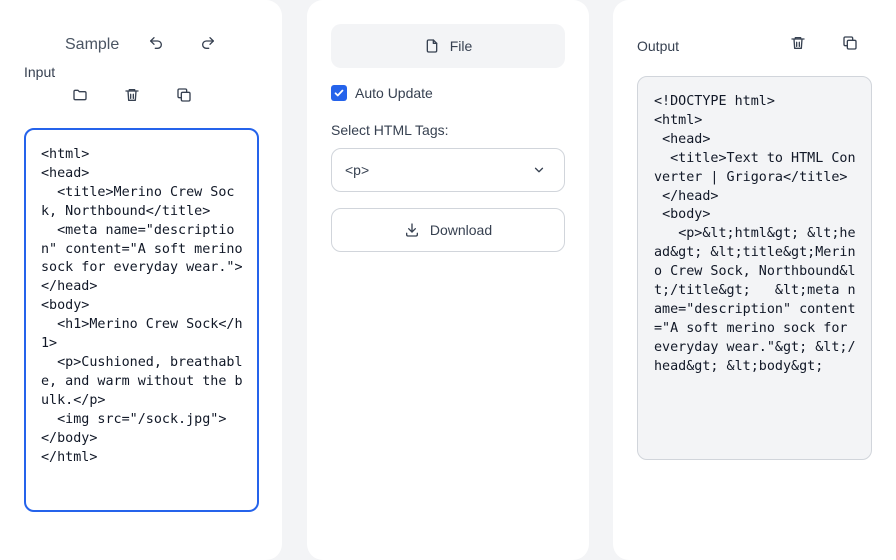 This screenshot has width=896, height=560. I want to click on download-button-label: Download, so click(461, 230).